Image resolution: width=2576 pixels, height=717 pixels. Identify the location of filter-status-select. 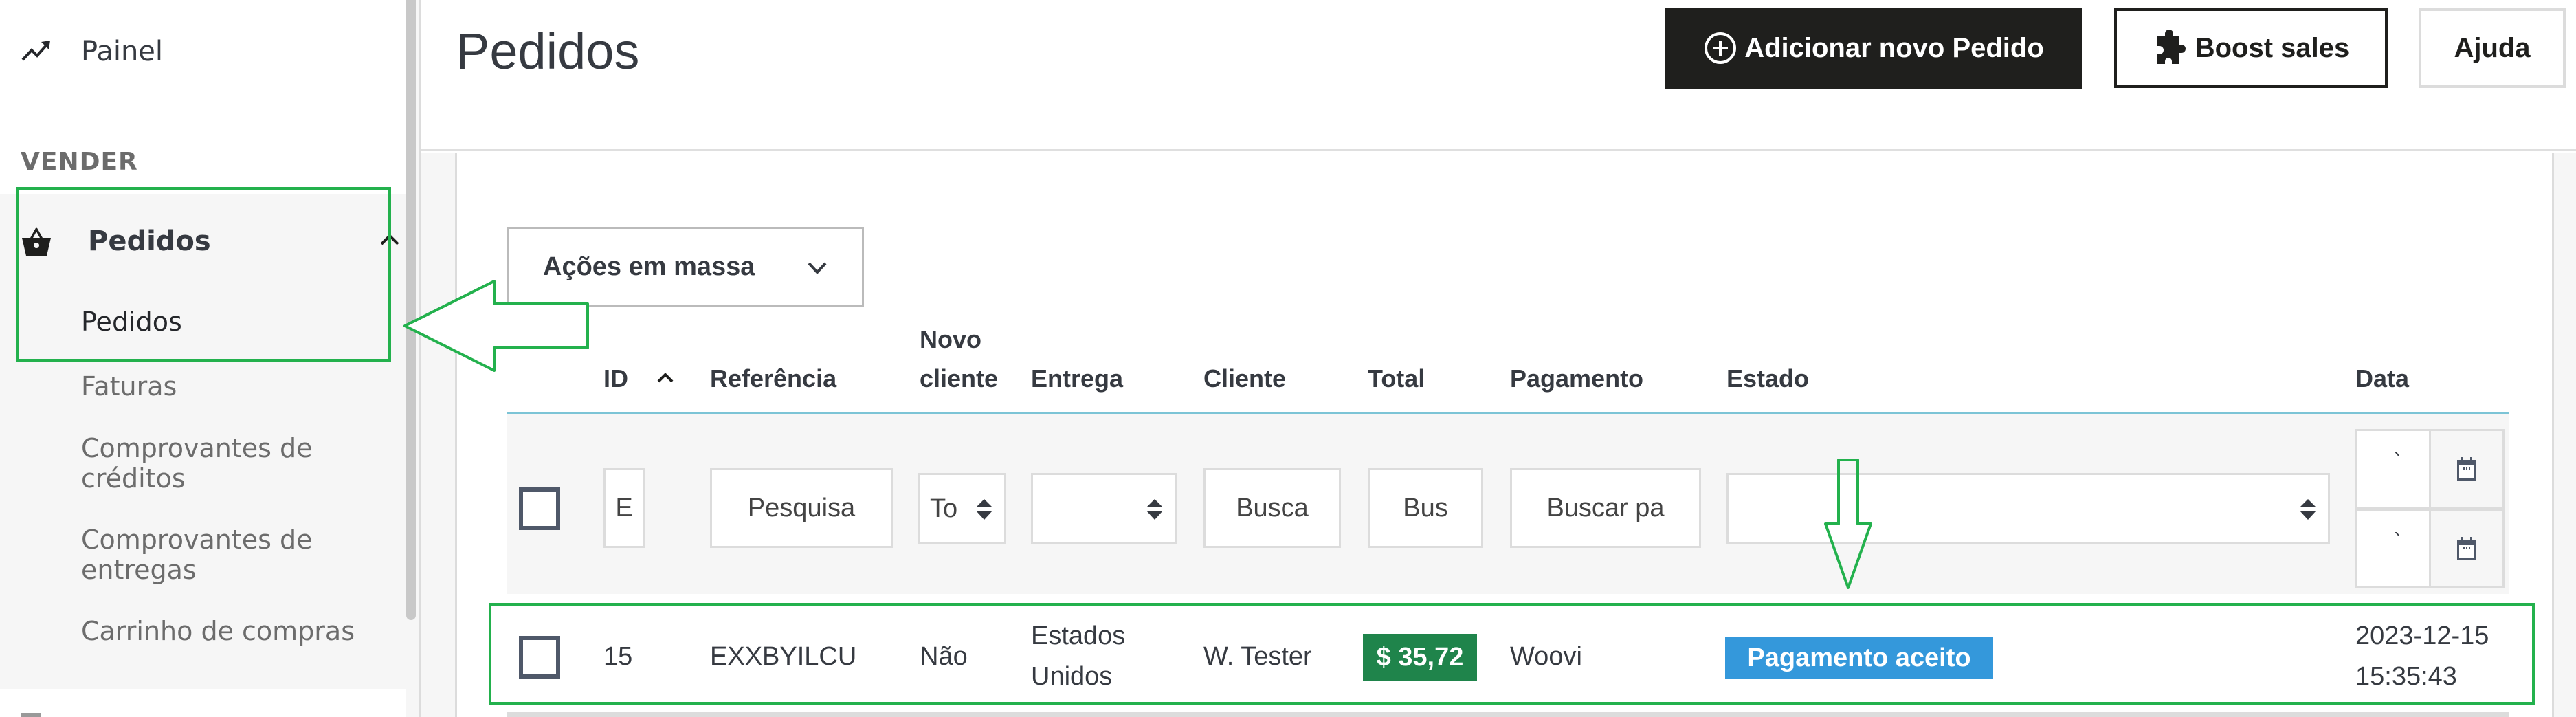
(2028, 508).